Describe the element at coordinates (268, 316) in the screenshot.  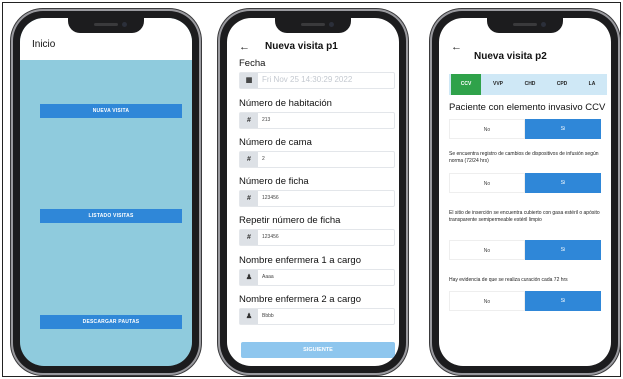
I see `nurse2-value: Bbbb` at that location.